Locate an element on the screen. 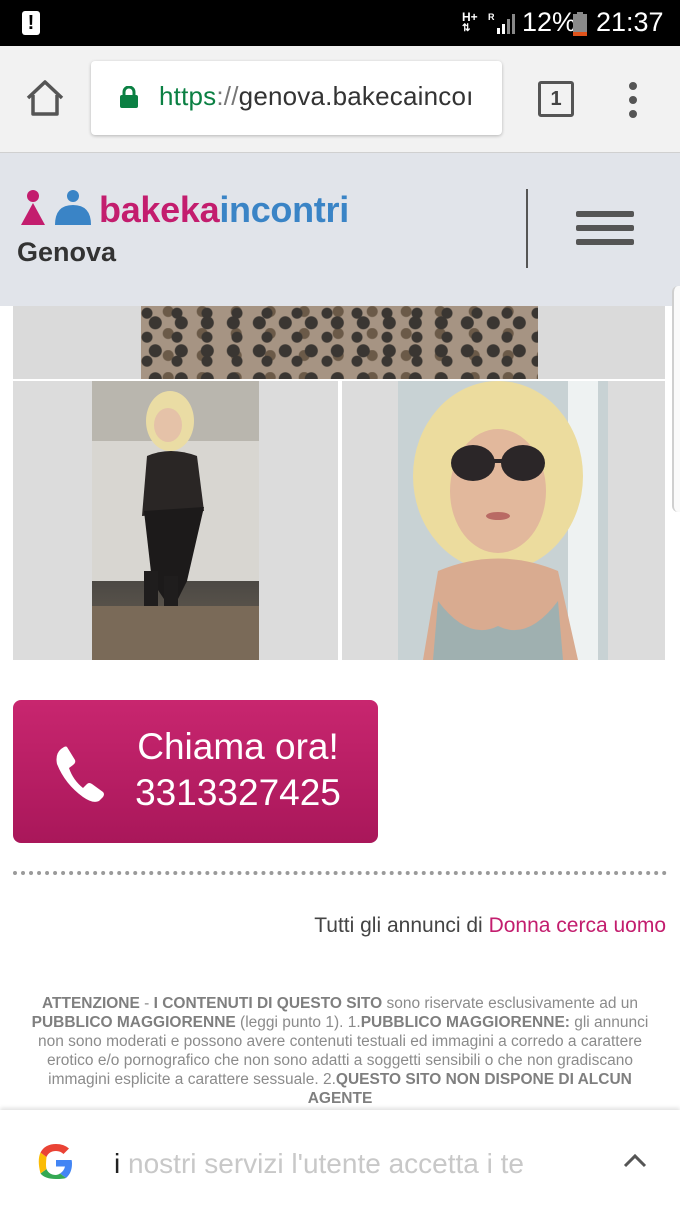 The image size is (680, 1208). address-bar: https://genova.bakecaincoı is located at coordinates (296, 98).